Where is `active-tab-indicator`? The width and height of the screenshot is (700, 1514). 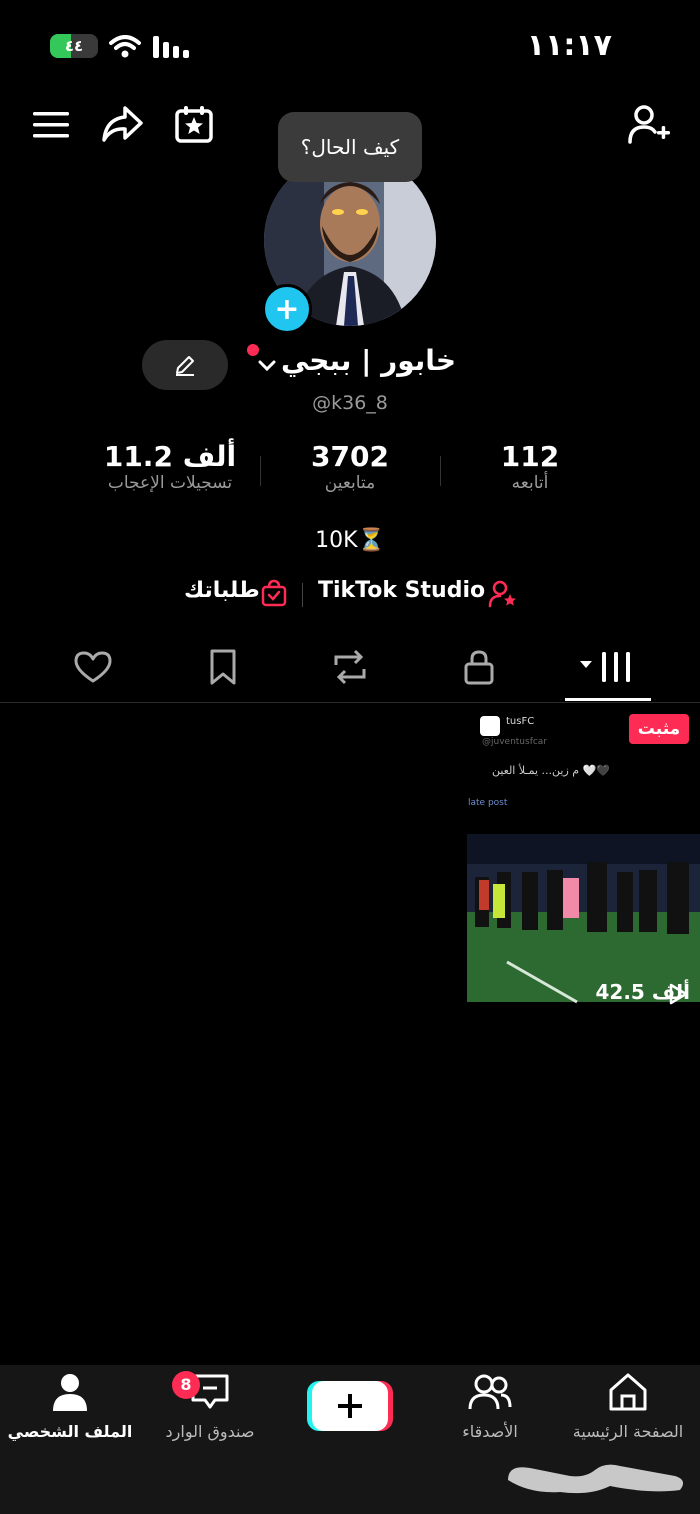
active-tab-indicator is located at coordinates (608, 699).